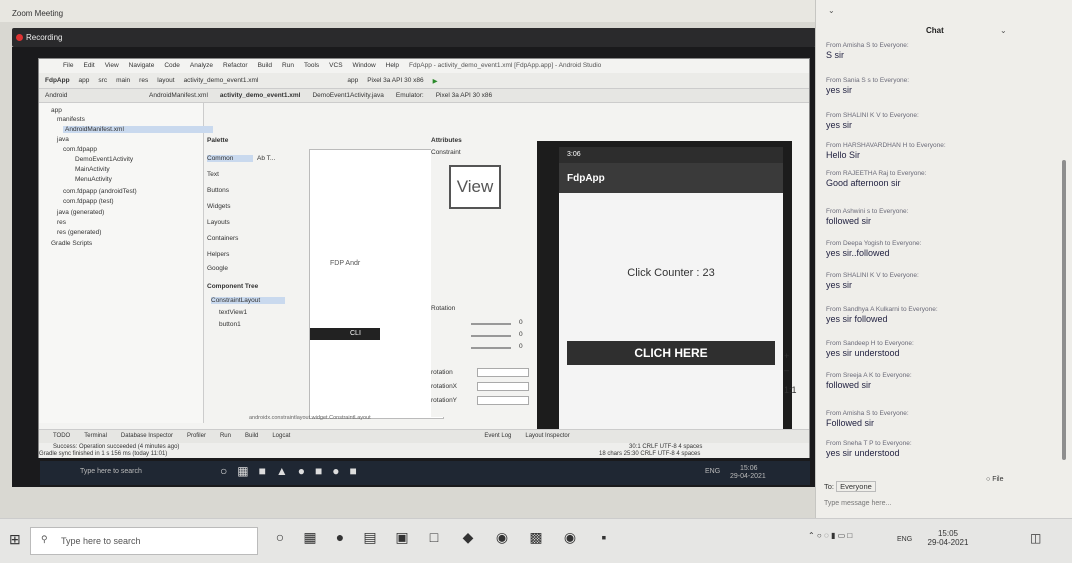  Describe the element at coordinates (92, 169) in the screenshot. I see `tree-item: MainActivity` at that location.